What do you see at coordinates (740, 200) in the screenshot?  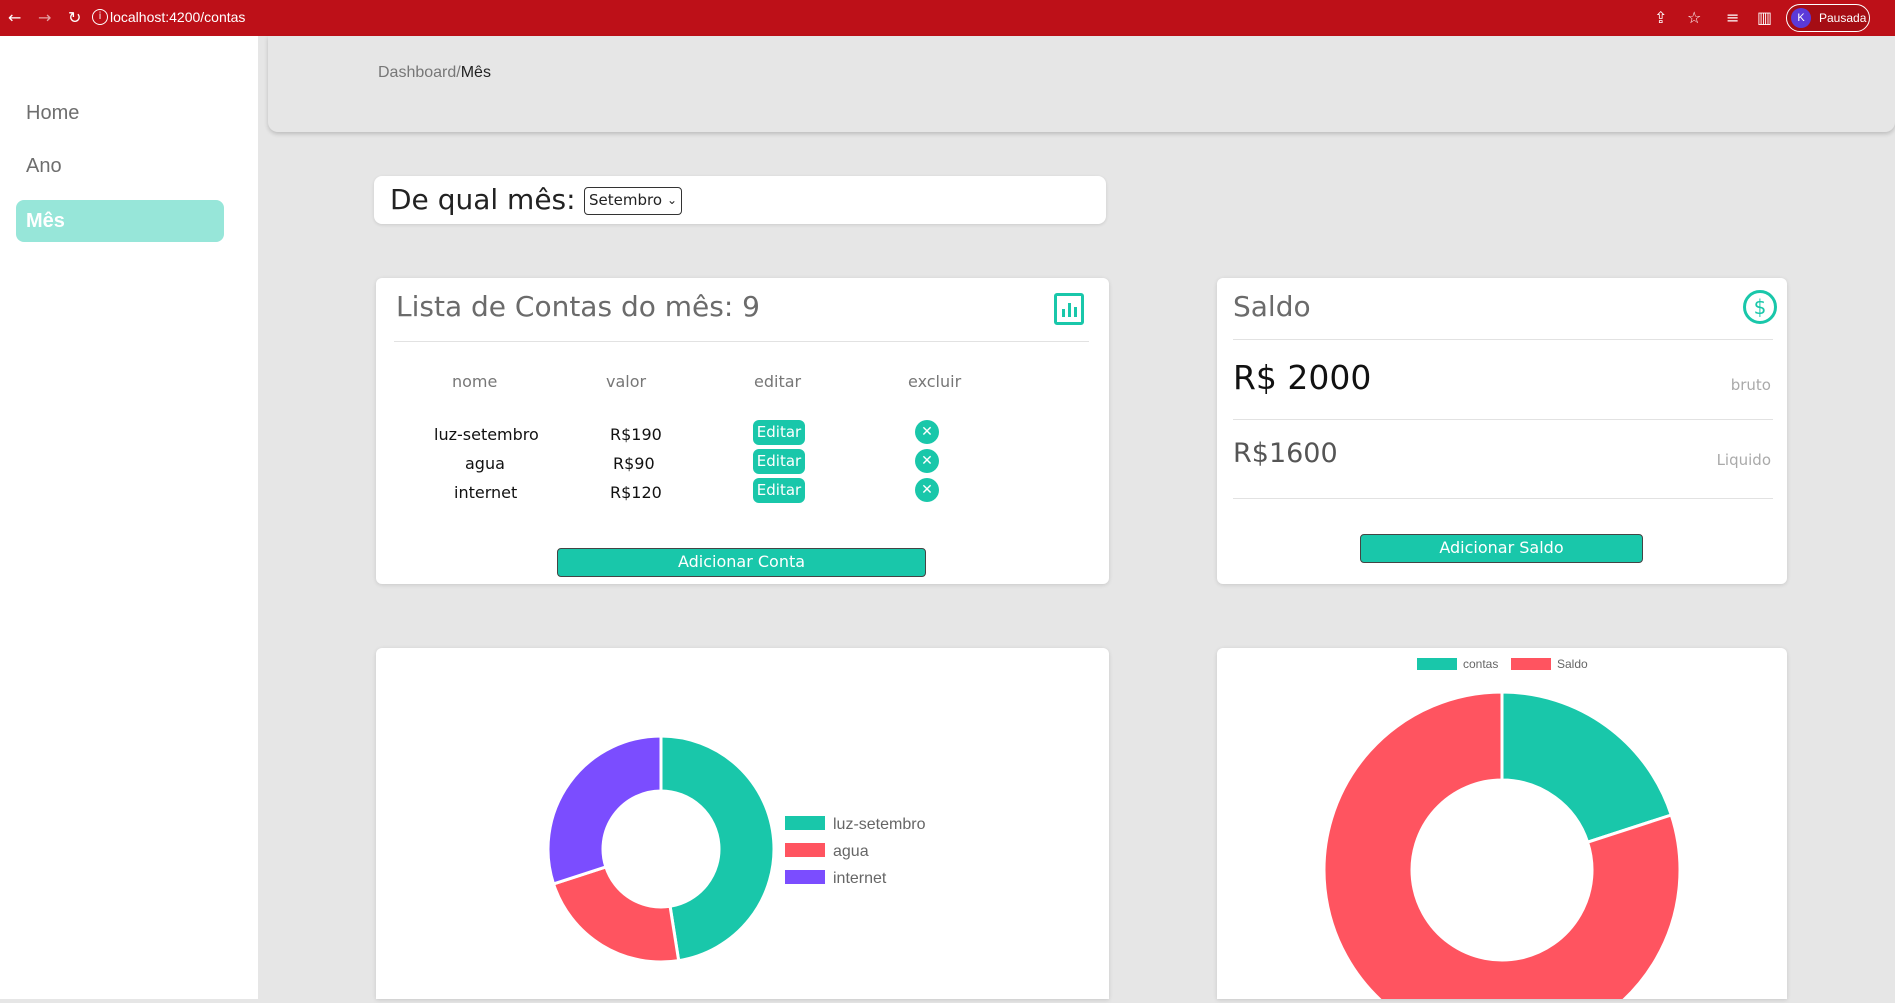 I see `month-selector-card: De qual mês: Setembro ⌄` at bounding box center [740, 200].